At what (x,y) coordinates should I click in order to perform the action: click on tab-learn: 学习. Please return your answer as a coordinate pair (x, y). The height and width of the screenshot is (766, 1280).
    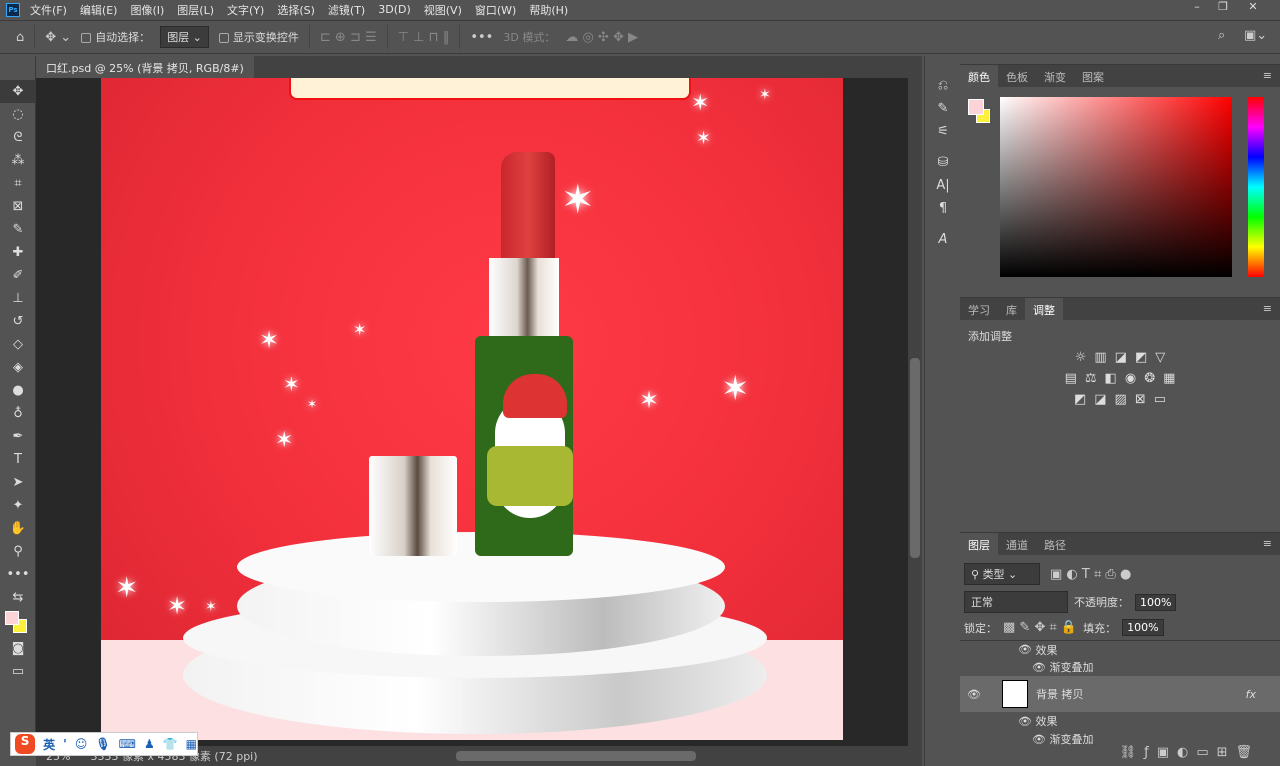
    Looking at the image, I should click on (979, 309).